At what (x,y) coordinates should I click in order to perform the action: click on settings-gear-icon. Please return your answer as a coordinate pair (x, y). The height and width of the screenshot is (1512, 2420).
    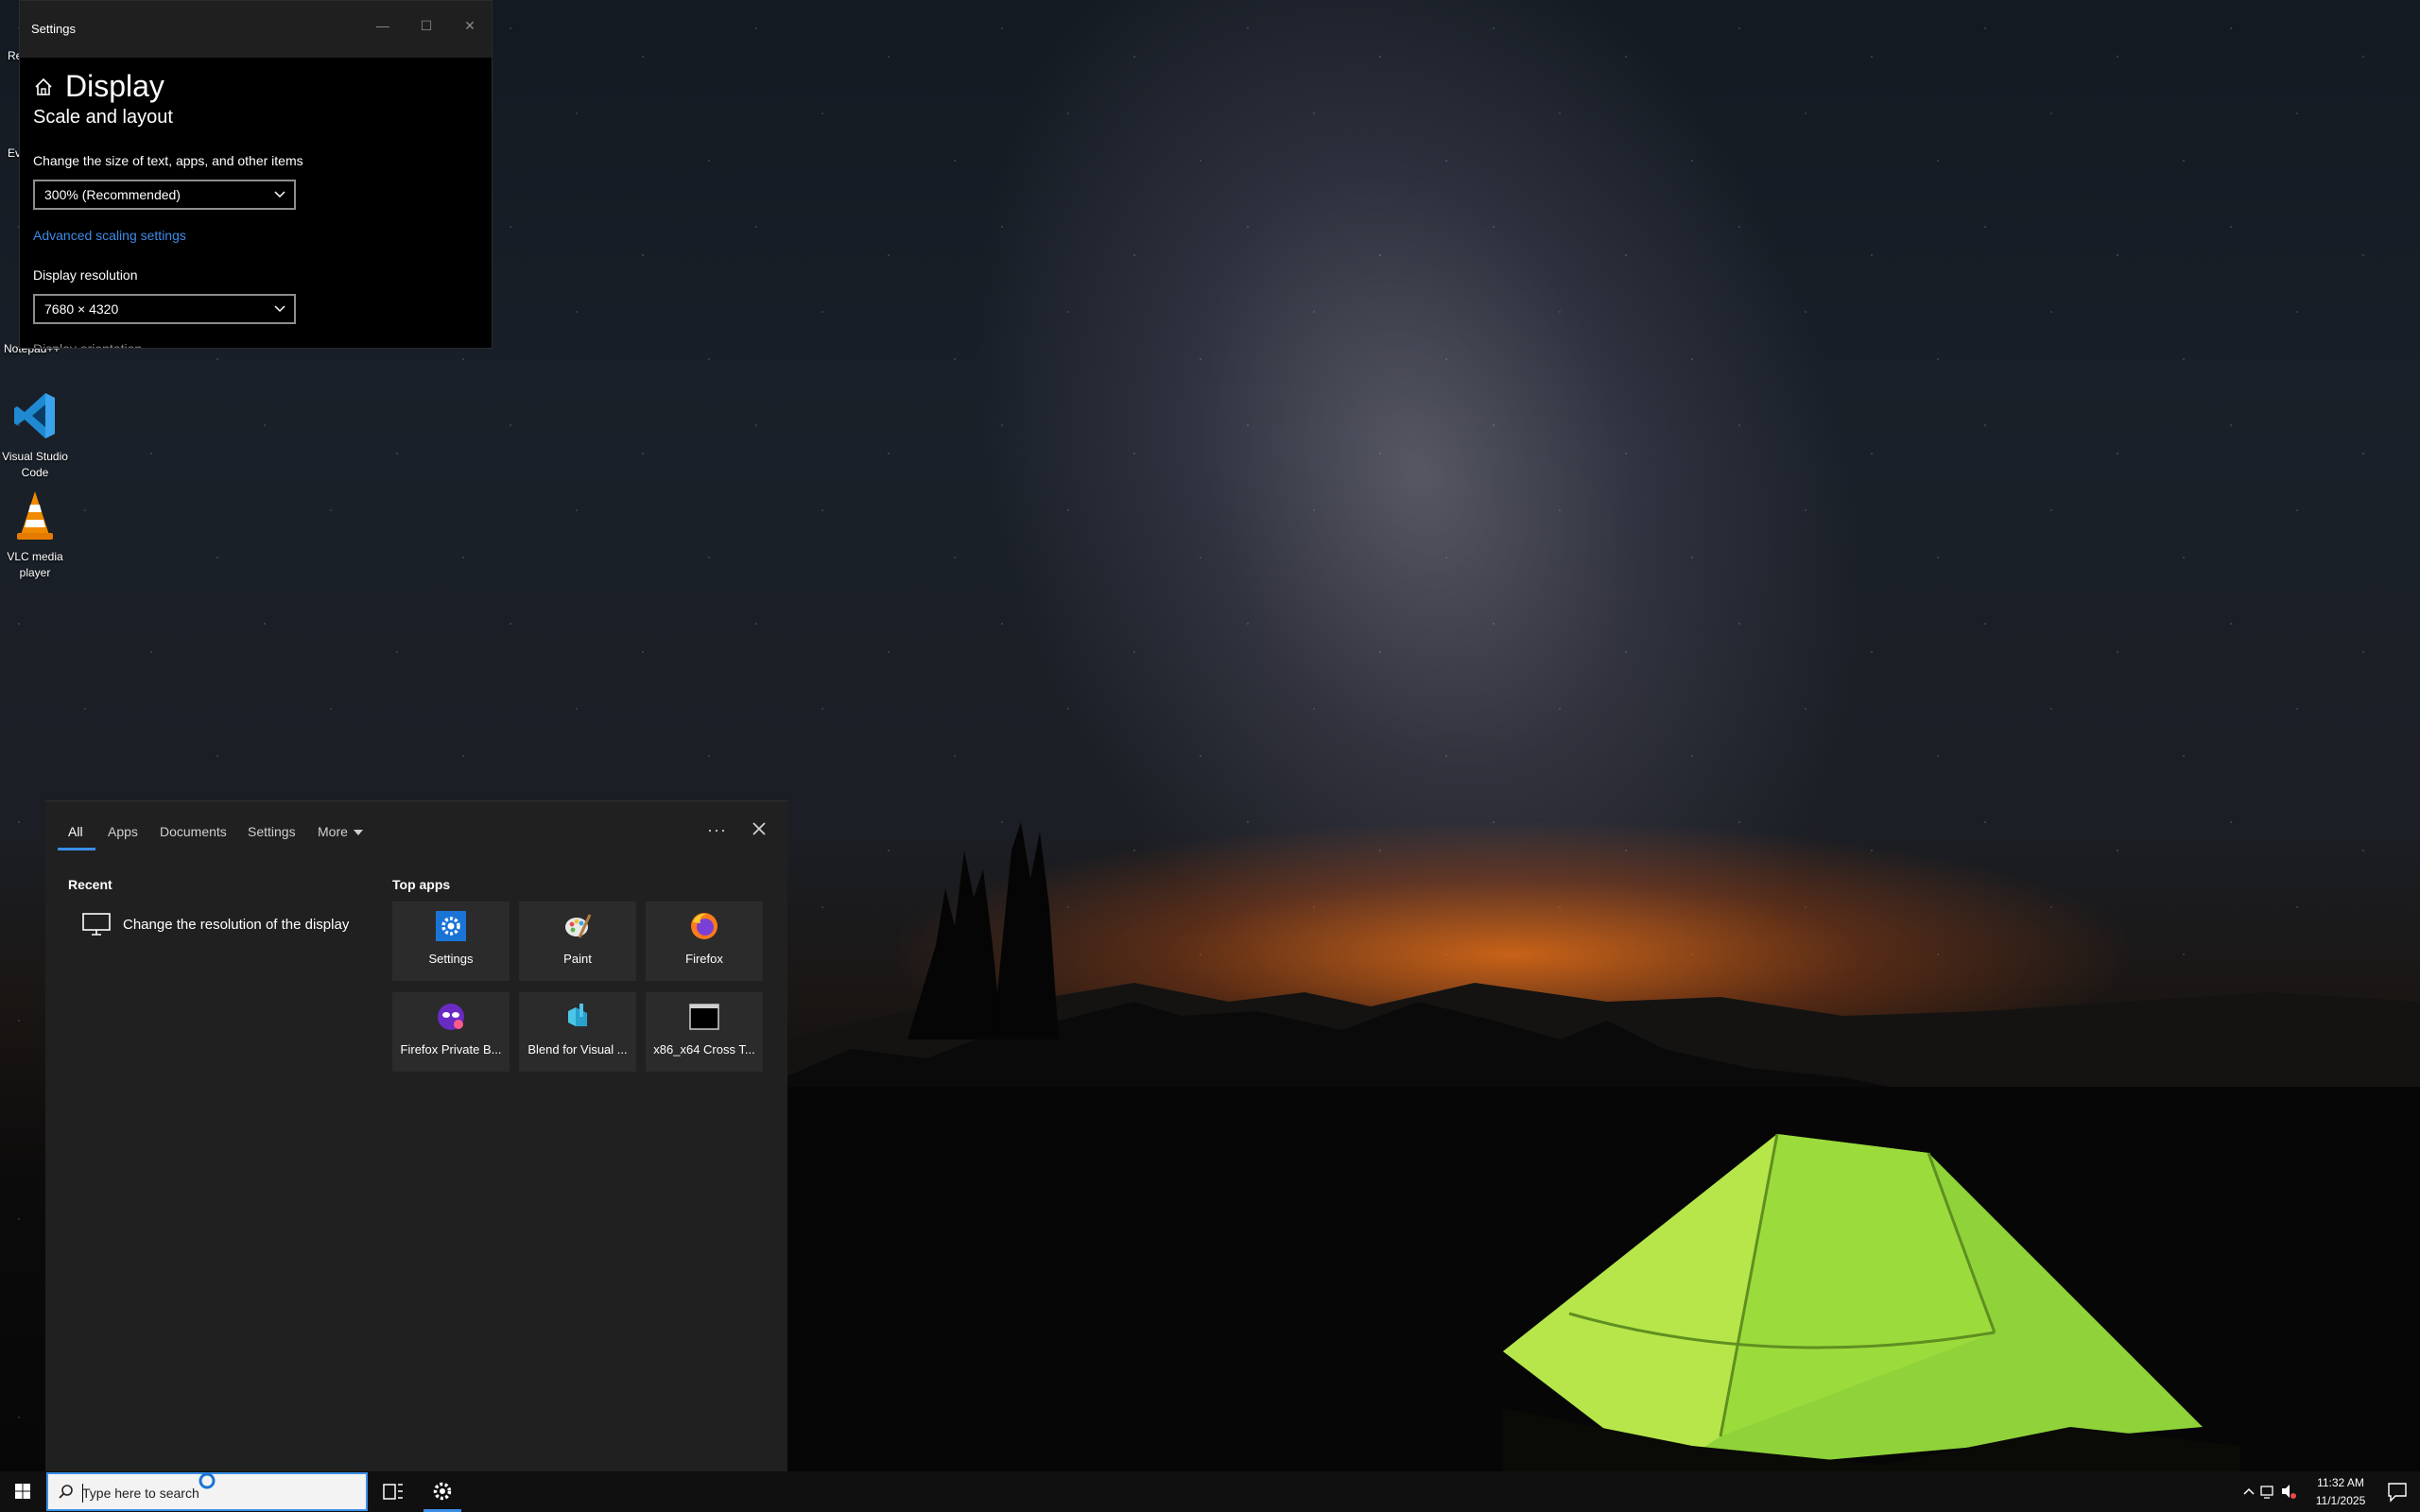
    Looking at the image, I should click on (451, 926).